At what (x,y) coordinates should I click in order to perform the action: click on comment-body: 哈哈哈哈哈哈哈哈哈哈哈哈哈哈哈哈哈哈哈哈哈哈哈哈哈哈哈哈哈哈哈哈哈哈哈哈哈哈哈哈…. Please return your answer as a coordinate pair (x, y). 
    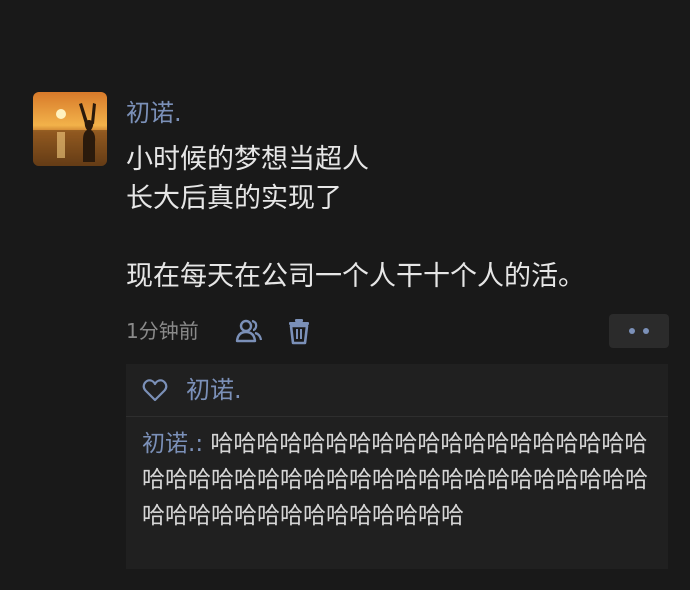
    Looking at the image, I should click on (395, 480).